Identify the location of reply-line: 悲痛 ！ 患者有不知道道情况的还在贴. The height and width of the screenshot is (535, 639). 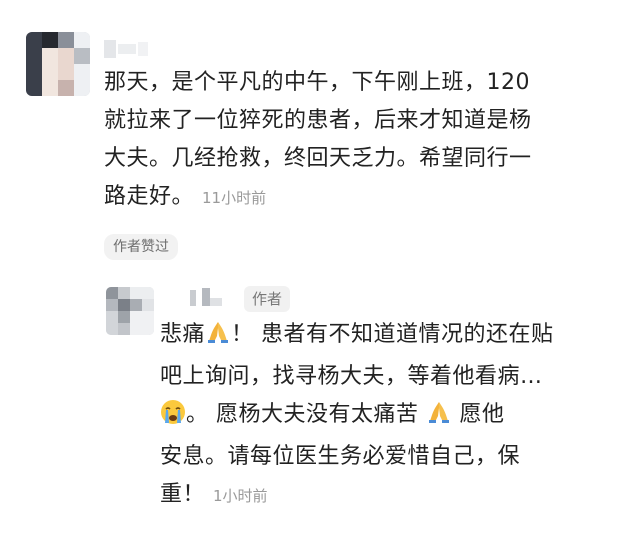
(390, 337).